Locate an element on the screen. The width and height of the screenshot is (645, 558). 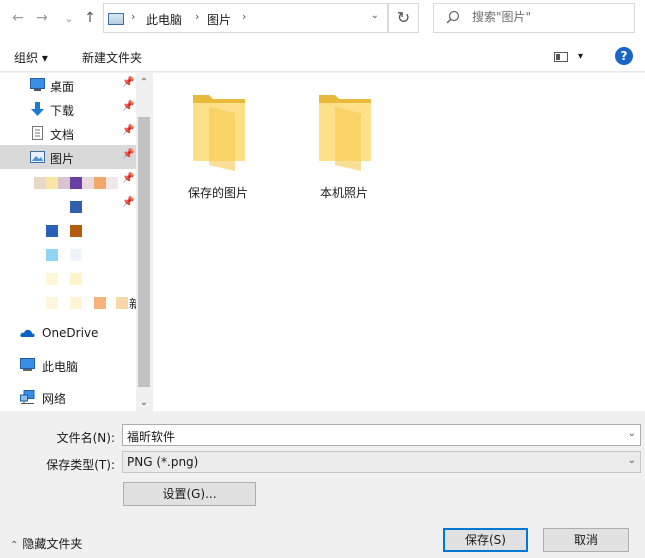
download-icon is located at coordinates (37, 109).